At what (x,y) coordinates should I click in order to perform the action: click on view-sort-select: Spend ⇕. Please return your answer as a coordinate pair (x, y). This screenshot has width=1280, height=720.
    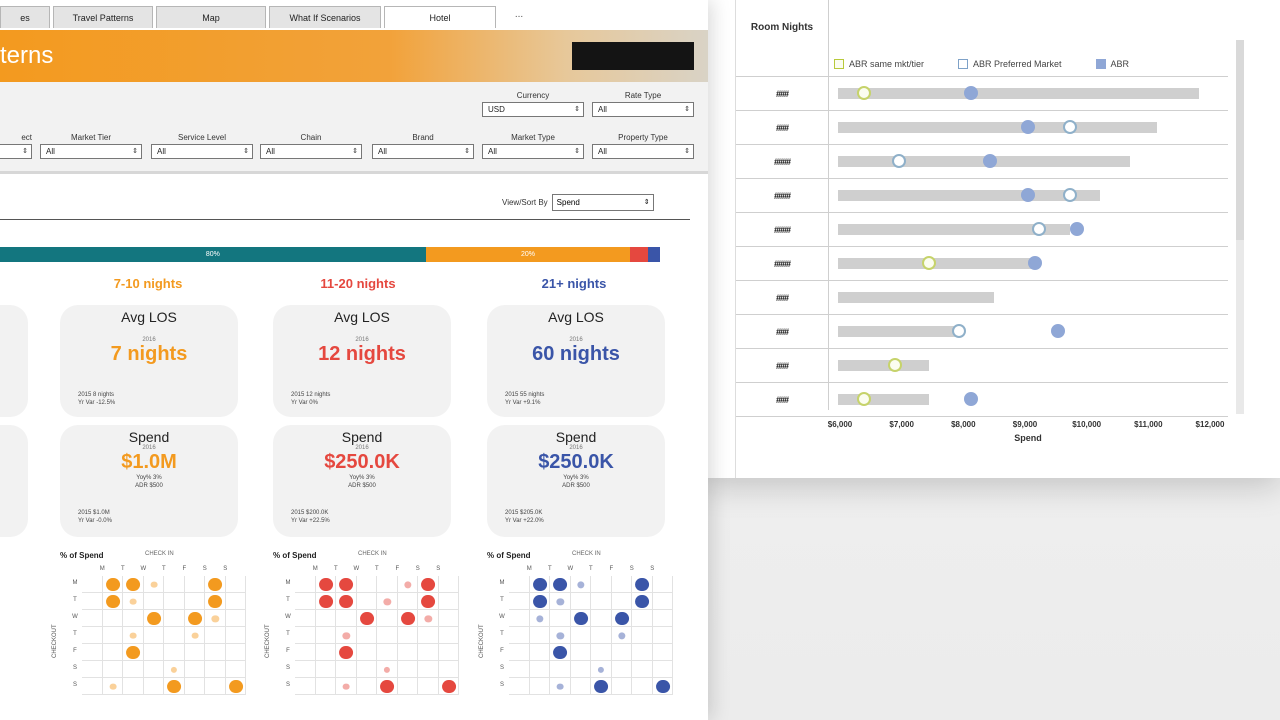
    Looking at the image, I should click on (602, 202).